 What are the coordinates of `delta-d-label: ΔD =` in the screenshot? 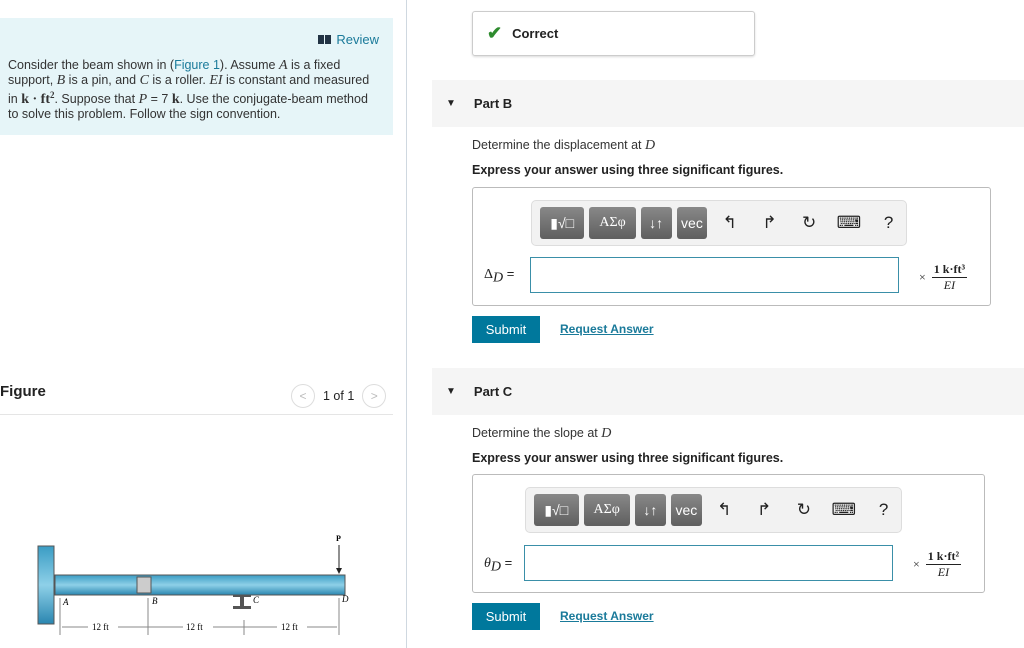 It's located at (499, 276).